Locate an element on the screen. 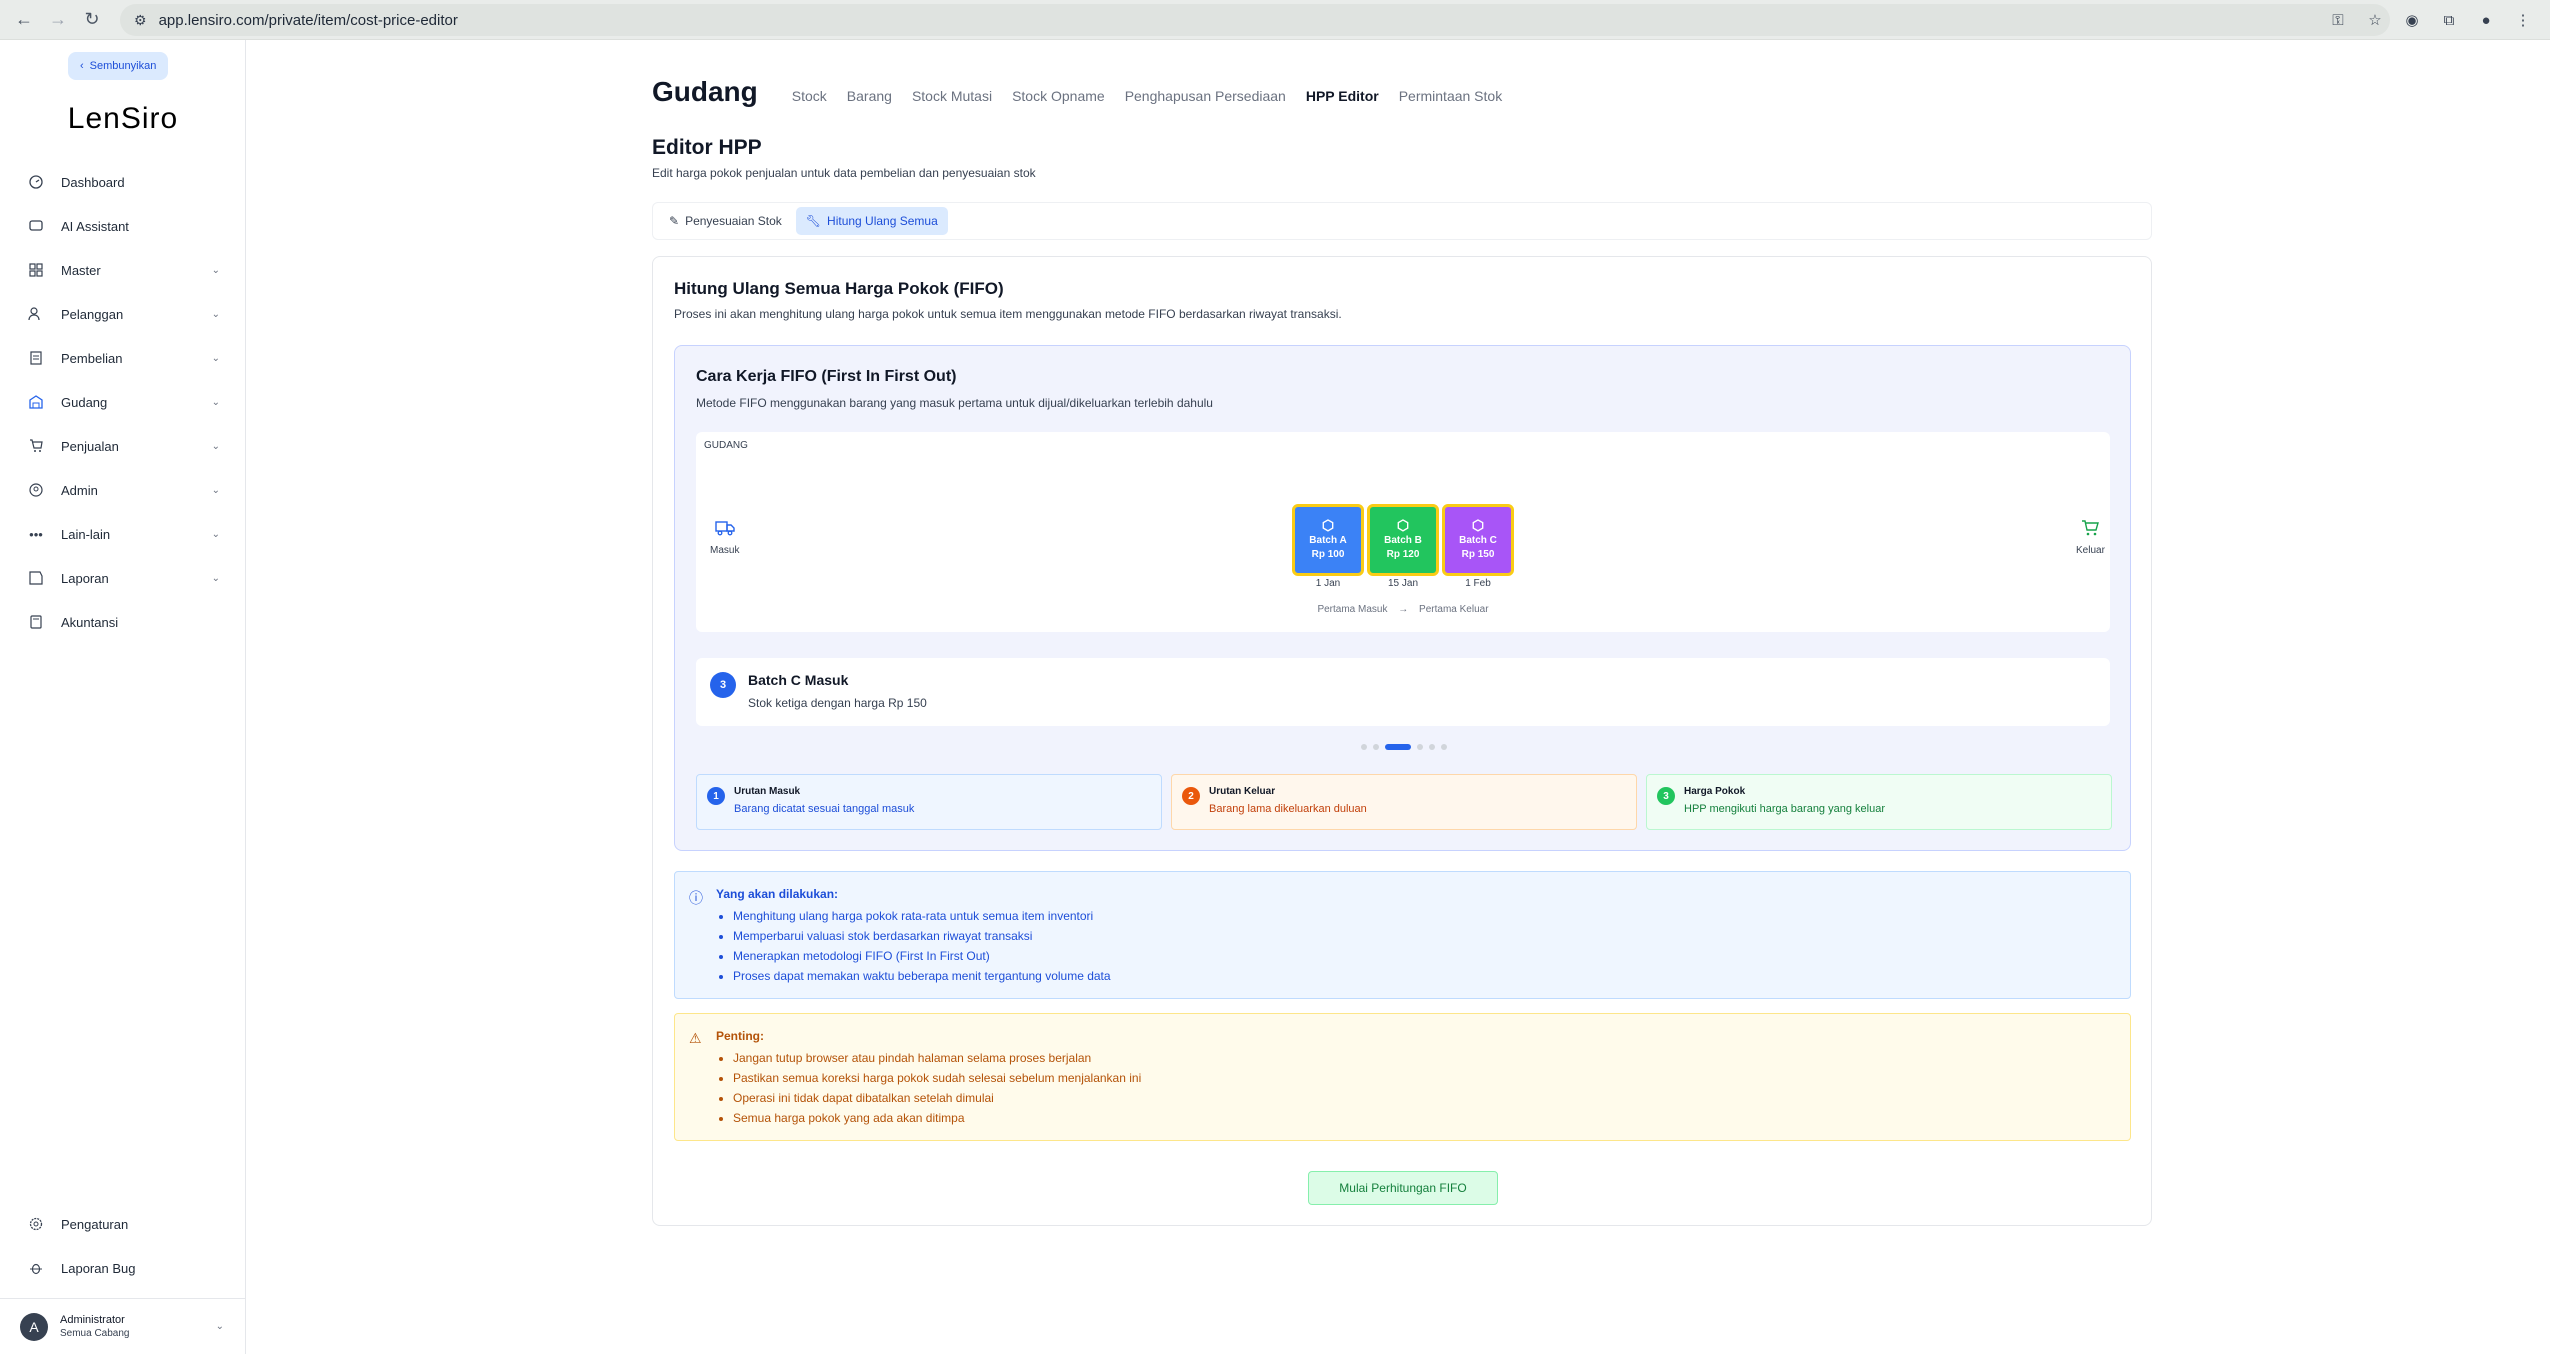 This screenshot has width=2550, height=1354. sidebar-item-gudang: Gudang ⌄ is located at coordinates (123, 402).